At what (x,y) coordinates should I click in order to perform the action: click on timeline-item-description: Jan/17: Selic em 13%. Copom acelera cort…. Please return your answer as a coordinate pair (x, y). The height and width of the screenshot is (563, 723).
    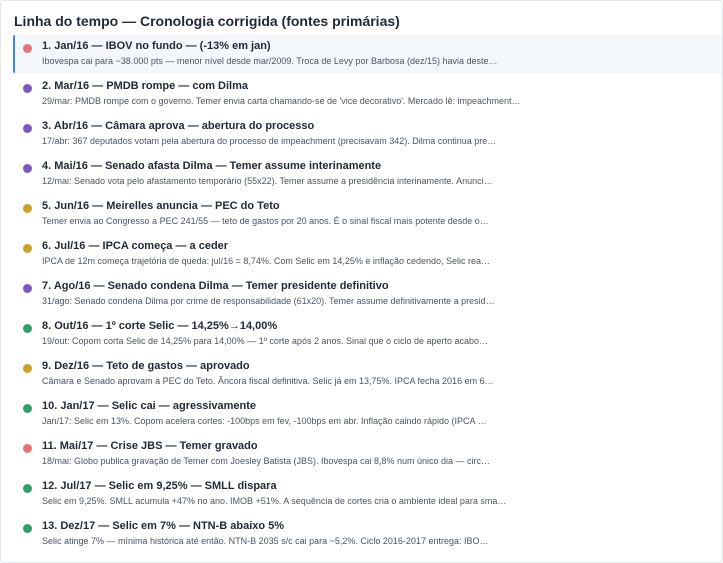
    Looking at the image, I should click on (264, 421).